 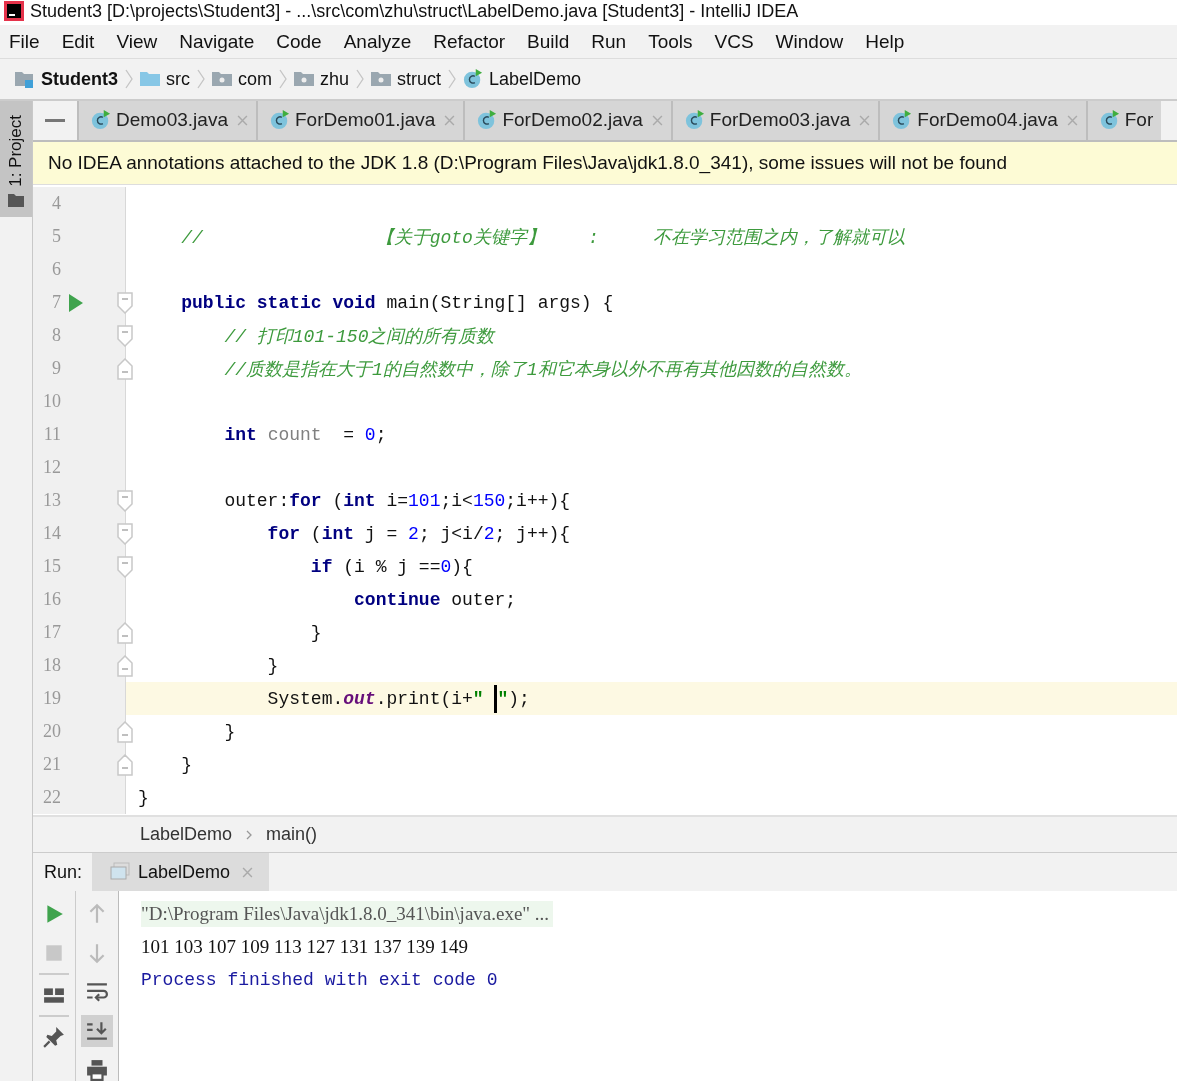 What do you see at coordinates (305, 434) in the screenshot?
I see `code-line: int count = 0;` at bounding box center [305, 434].